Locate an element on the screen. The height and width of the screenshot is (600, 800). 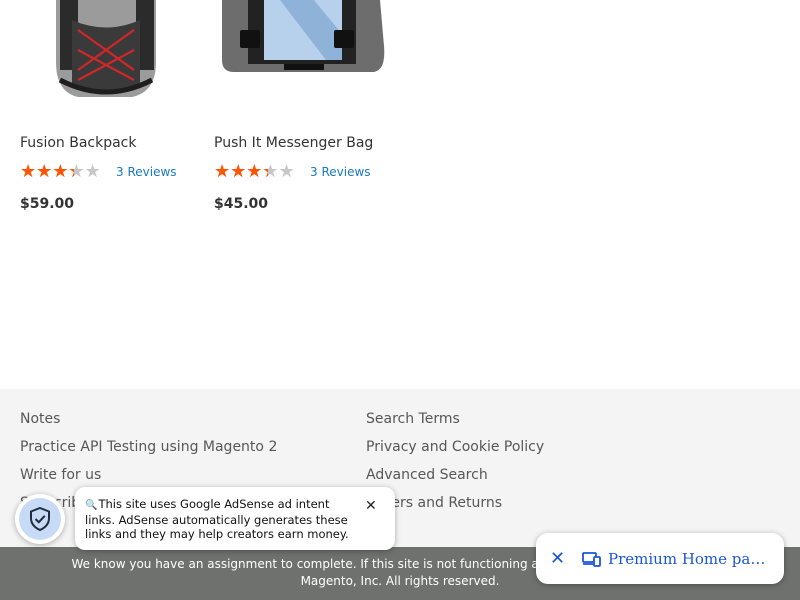
footer-link-advanced-search: Advanced Search is located at coordinates (427, 475).